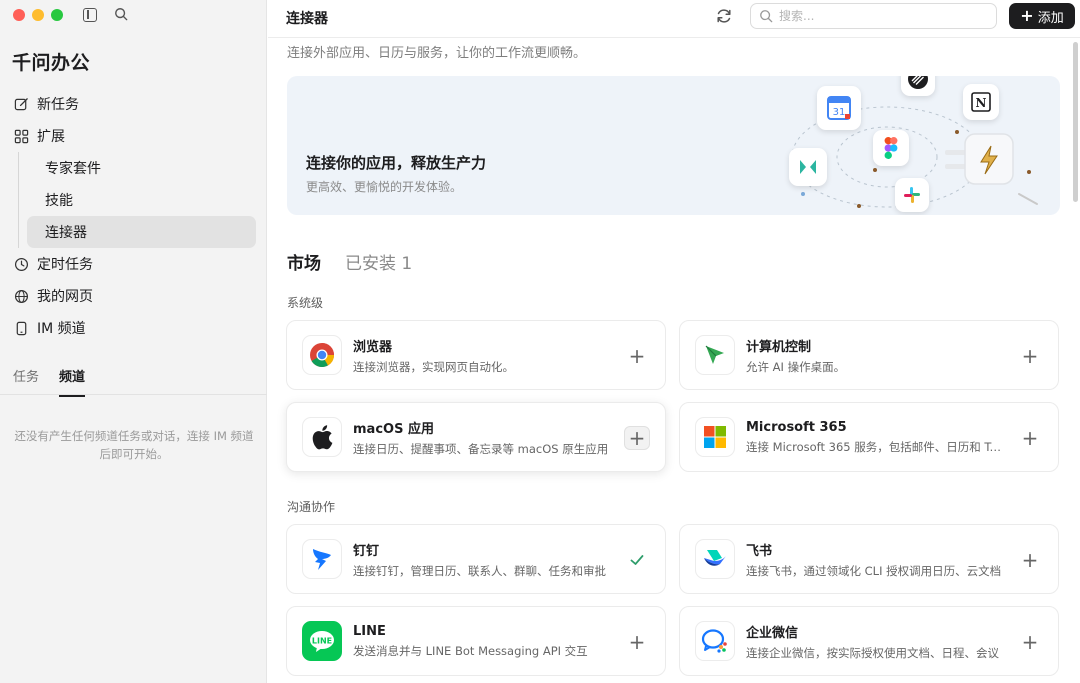  What do you see at coordinates (470, 650) in the screenshot?
I see `connector-desc: 发送消息并与 LINE Bot Messaging API 交互` at bounding box center [470, 650].